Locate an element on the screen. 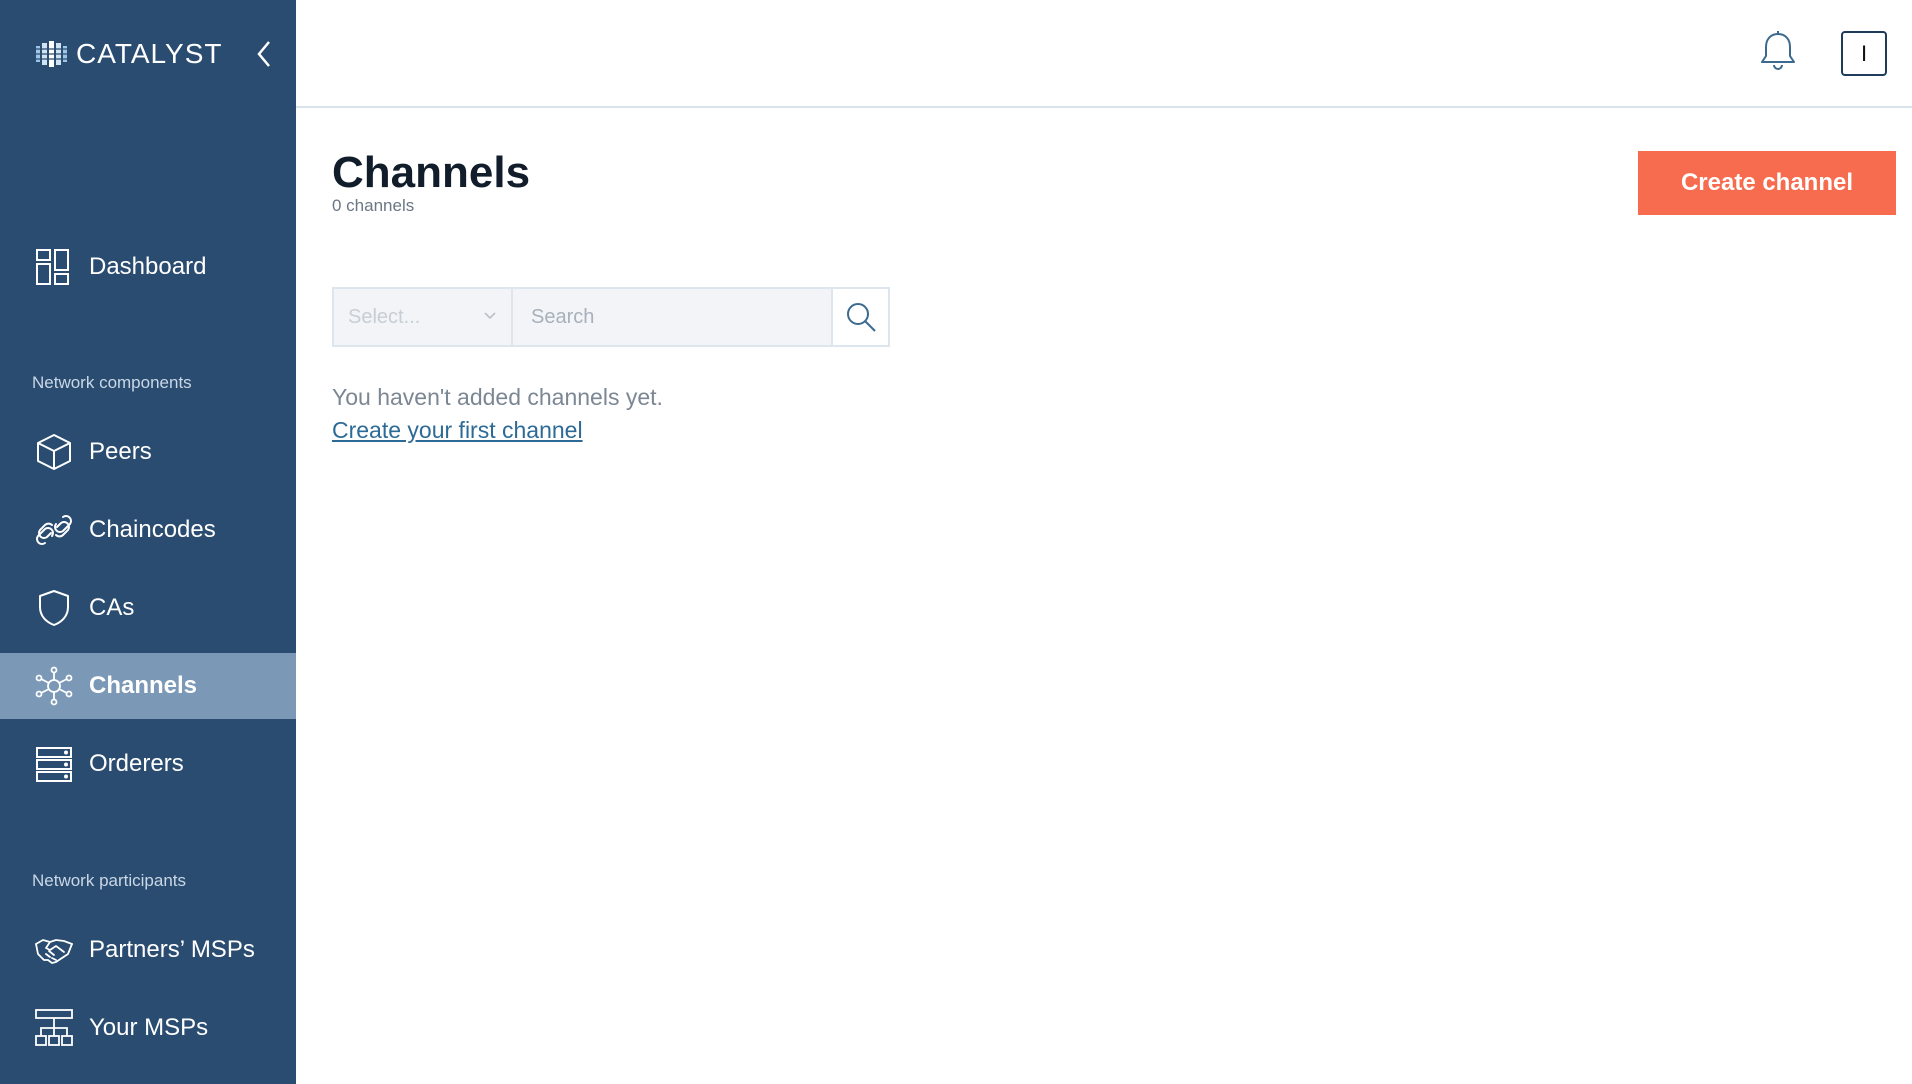 The width and height of the screenshot is (1912, 1084). sidebar-item-label: Dashboard is located at coordinates (148, 266).